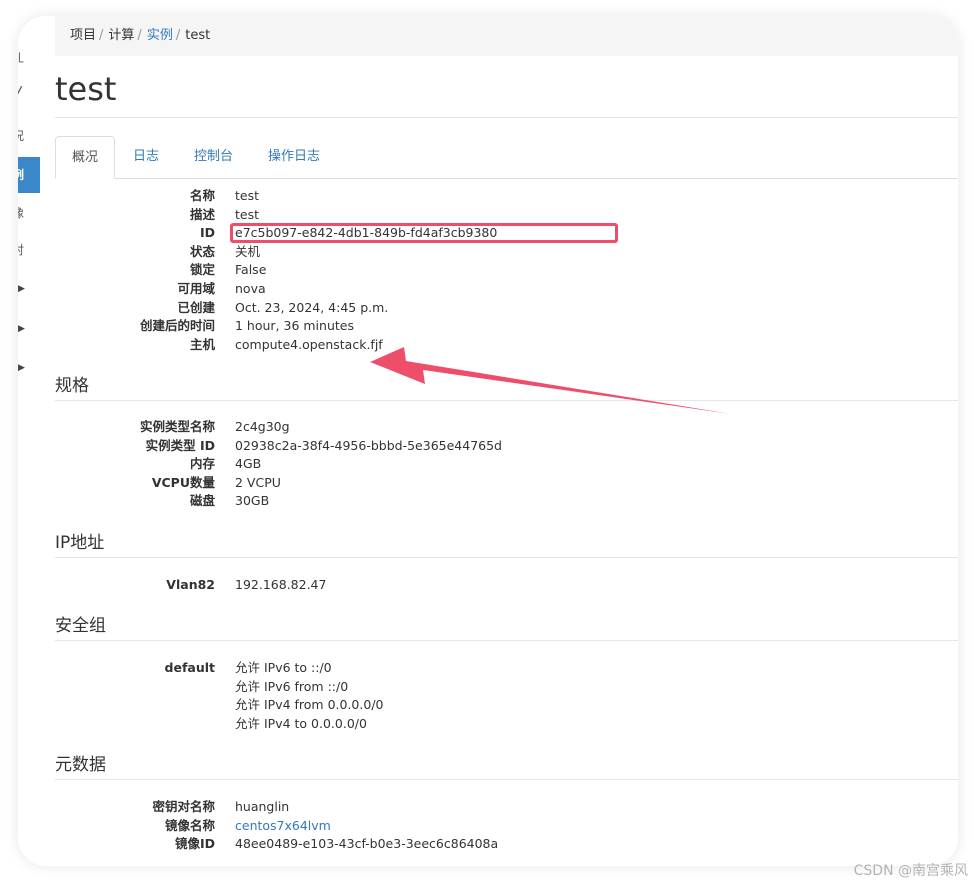 This screenshot has width=974, height=884. Describe the element at coordinates (196, 307) in the screenshot. I see `detail-label: 已创建` at that location.